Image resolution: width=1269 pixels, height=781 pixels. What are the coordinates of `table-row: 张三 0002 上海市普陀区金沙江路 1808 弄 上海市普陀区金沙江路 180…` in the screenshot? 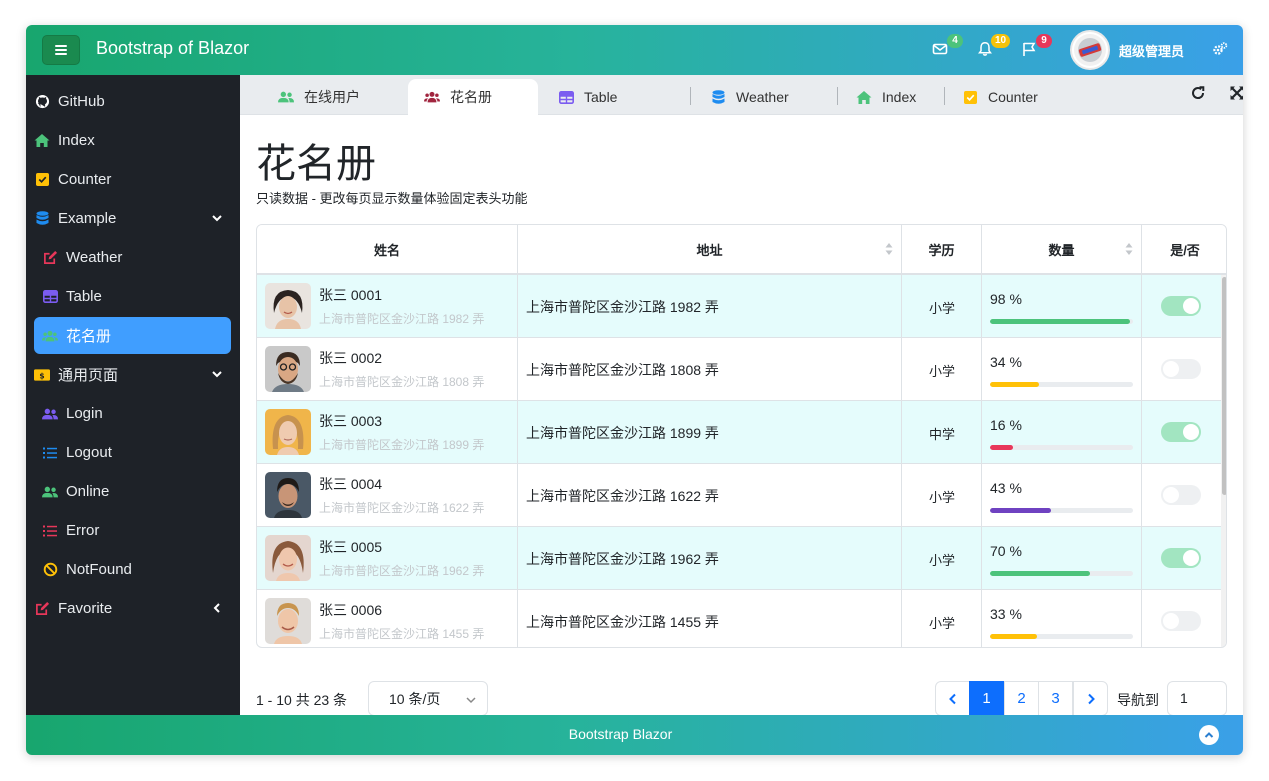 It's located at (739, 369).